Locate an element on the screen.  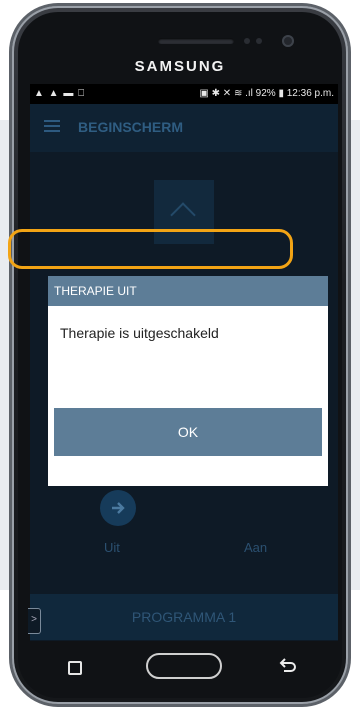
status-right-info: ▣ ✱ ✕ ≋ .ıl 92% ▮ 12:36 p.m. is located at coordinates (266, 93).